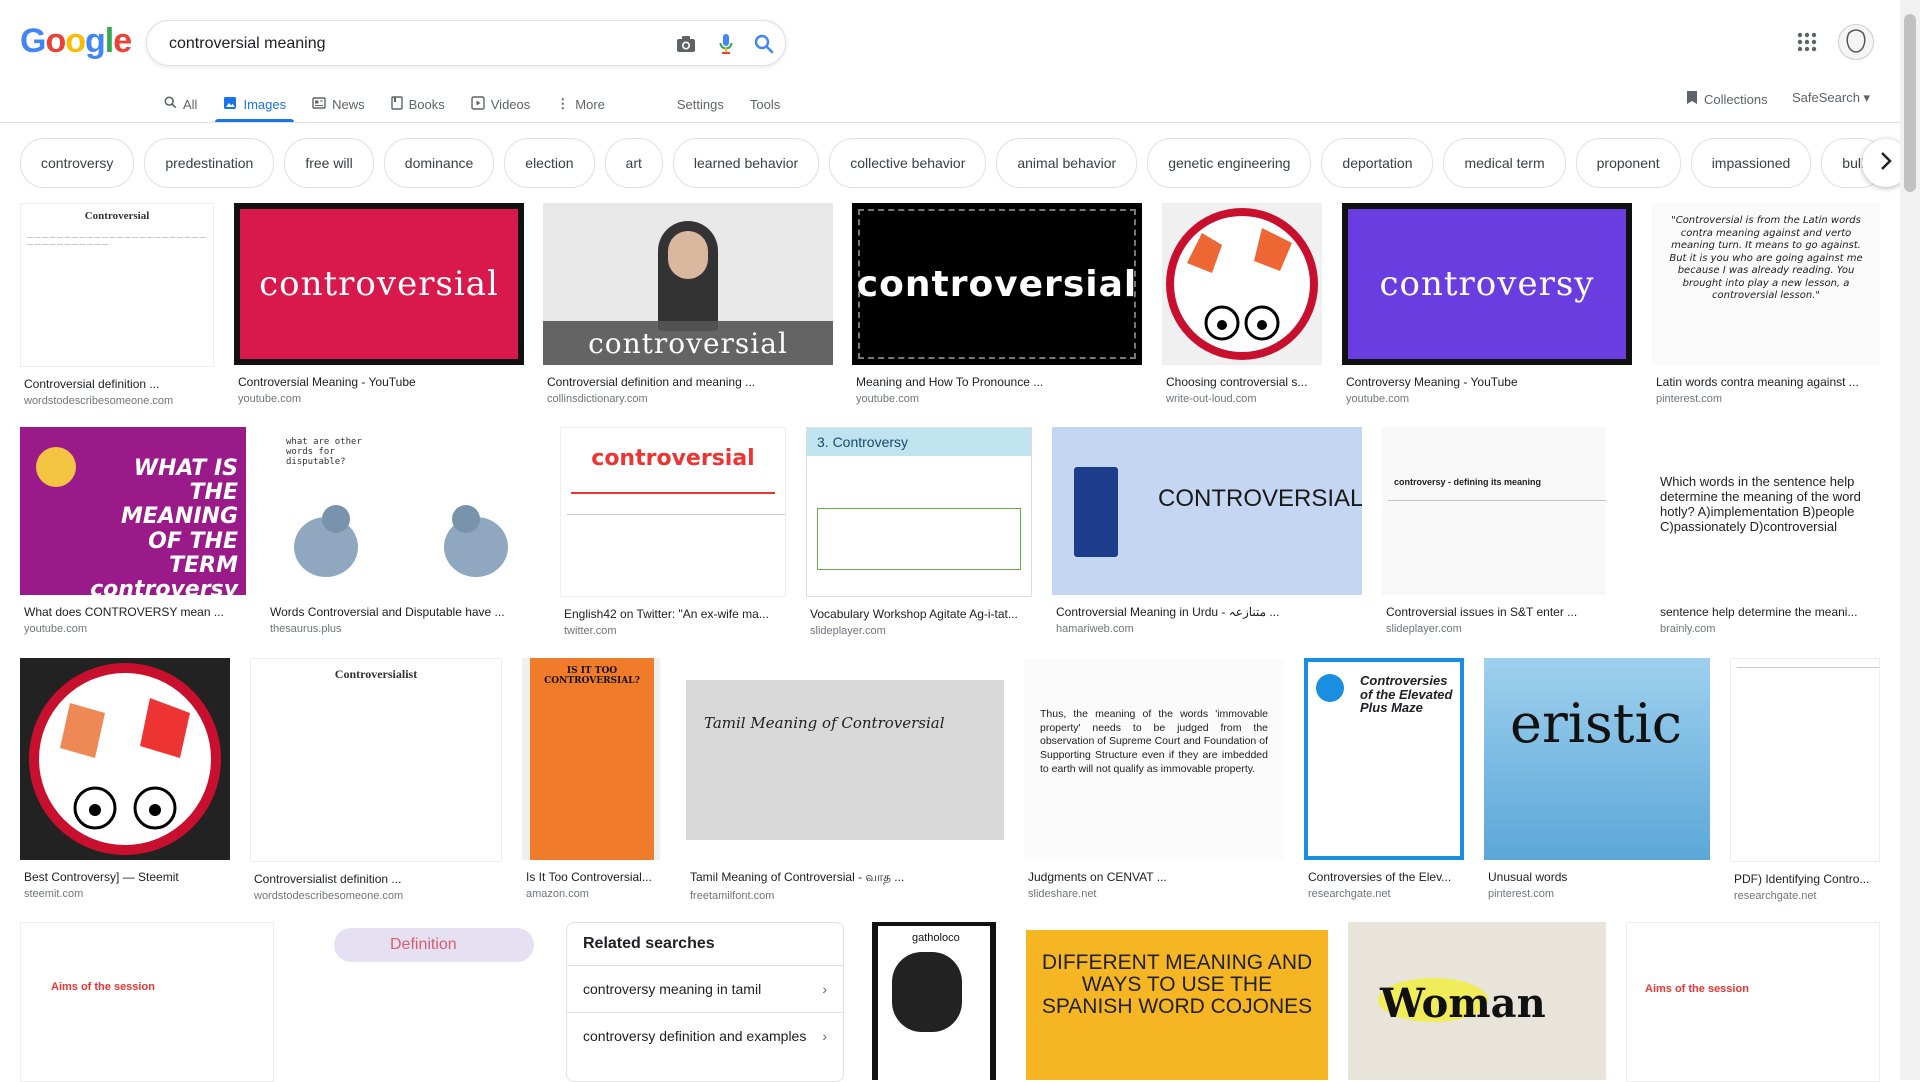  Describe the element at coordinates (1831, 98) in the screenshot. I see `safesearch-toggle: SafeSearch ▾` at that location.